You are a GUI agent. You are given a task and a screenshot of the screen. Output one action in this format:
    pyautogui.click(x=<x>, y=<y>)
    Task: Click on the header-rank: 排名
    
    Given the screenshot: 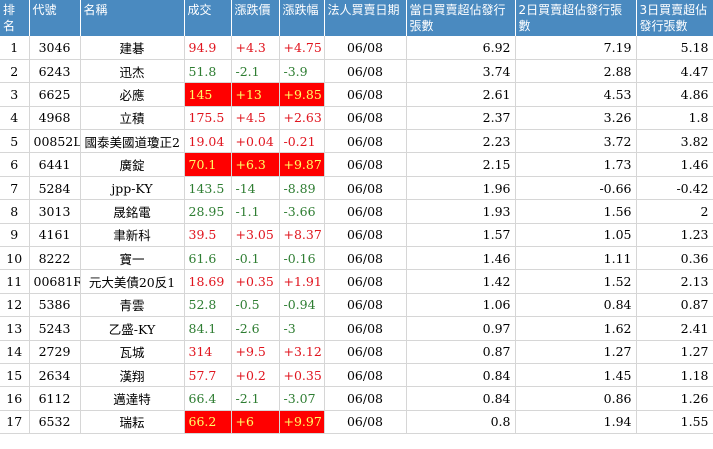 What is the action you would take?
    pyautogui.click(x=15, y=18)
    